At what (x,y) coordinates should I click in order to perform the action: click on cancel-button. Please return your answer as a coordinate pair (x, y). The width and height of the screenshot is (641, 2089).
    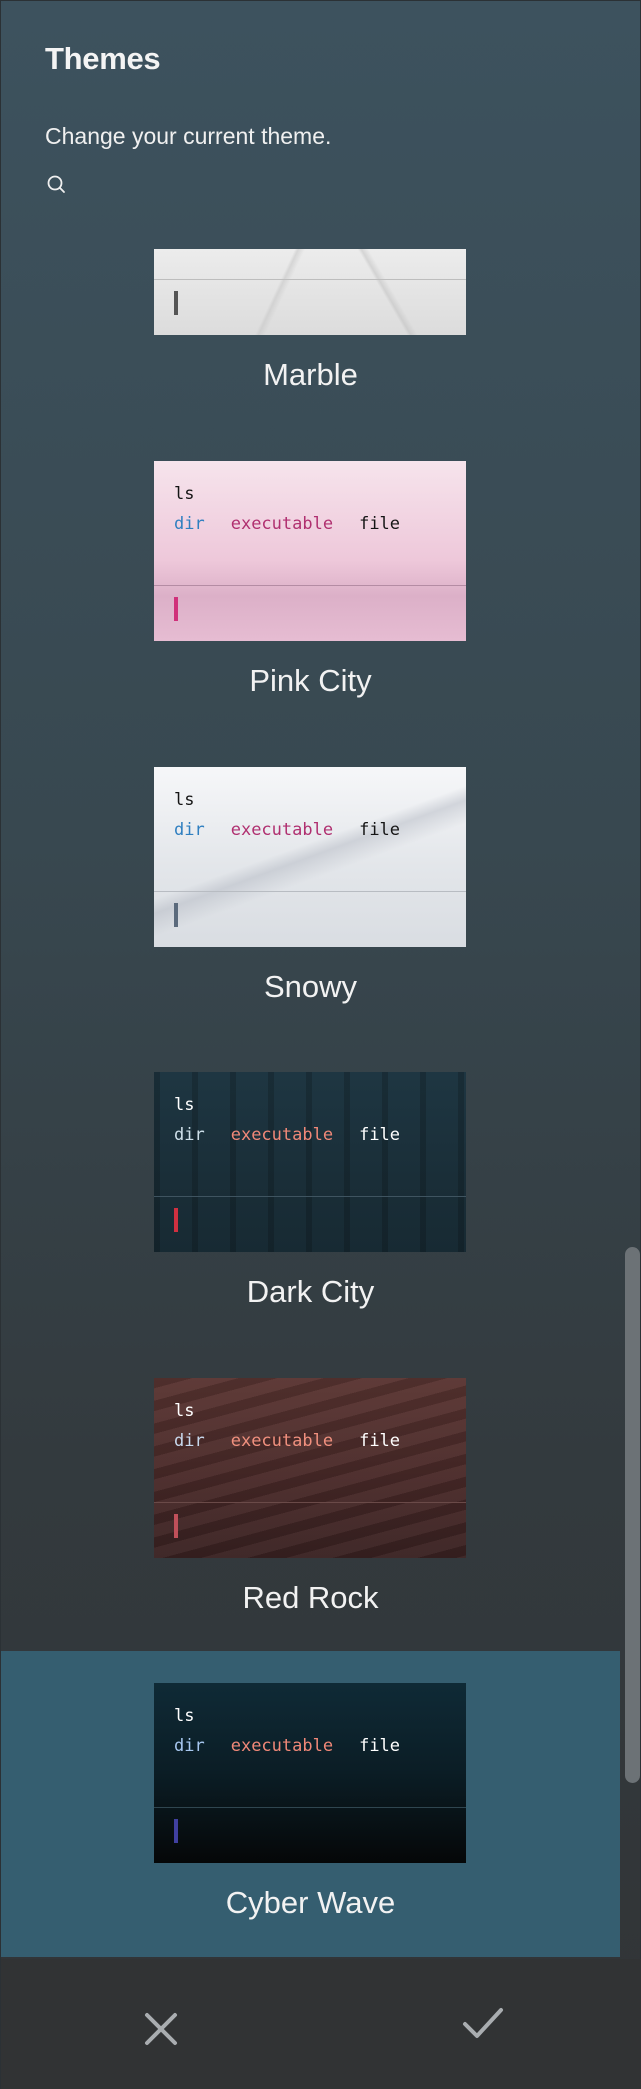
    Looking at the image, I should click on (161, 2029).